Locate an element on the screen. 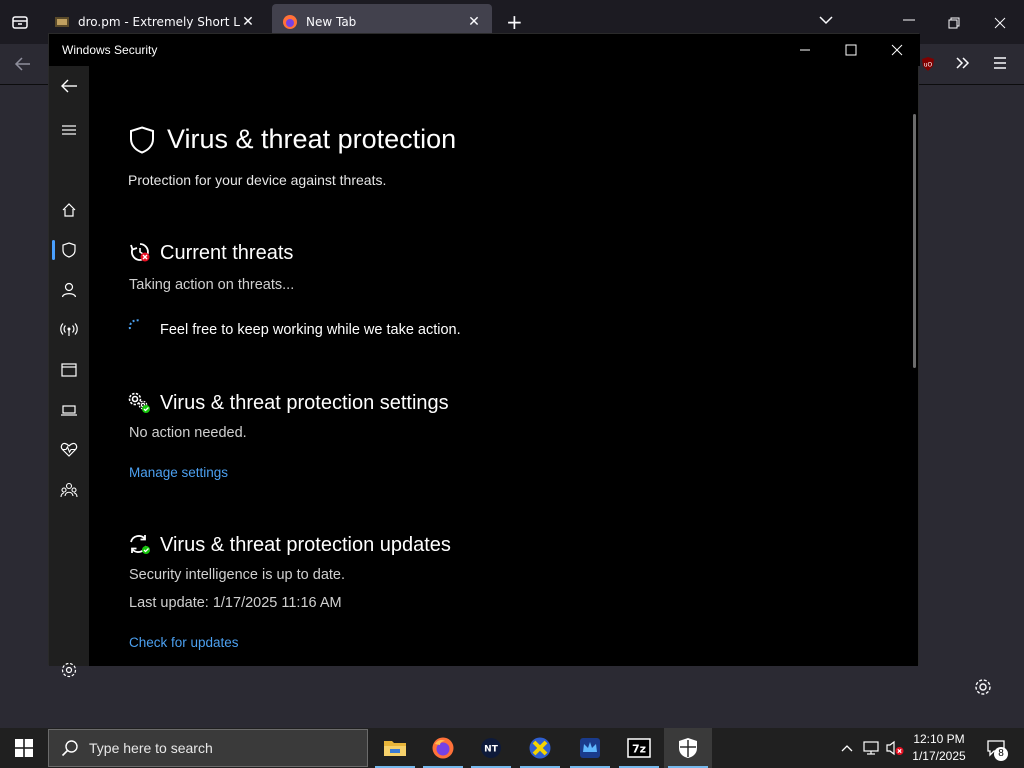 Image resolution: width=1024 pixels, height=768 pixels. back-arrow-icon is located at coordinates (23, 66).